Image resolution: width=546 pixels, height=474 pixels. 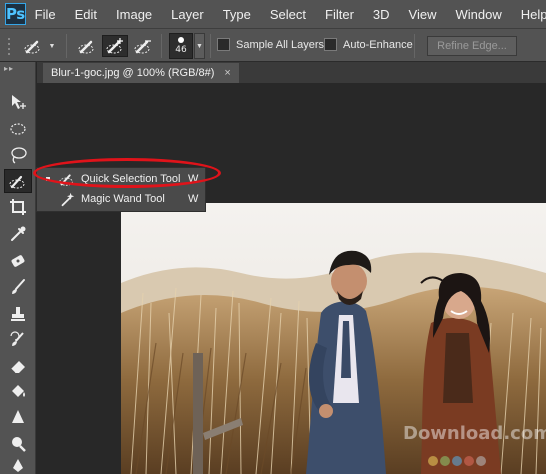 I want to click on photoshop-logo-icon: Ps, so click(x=15, y=14).